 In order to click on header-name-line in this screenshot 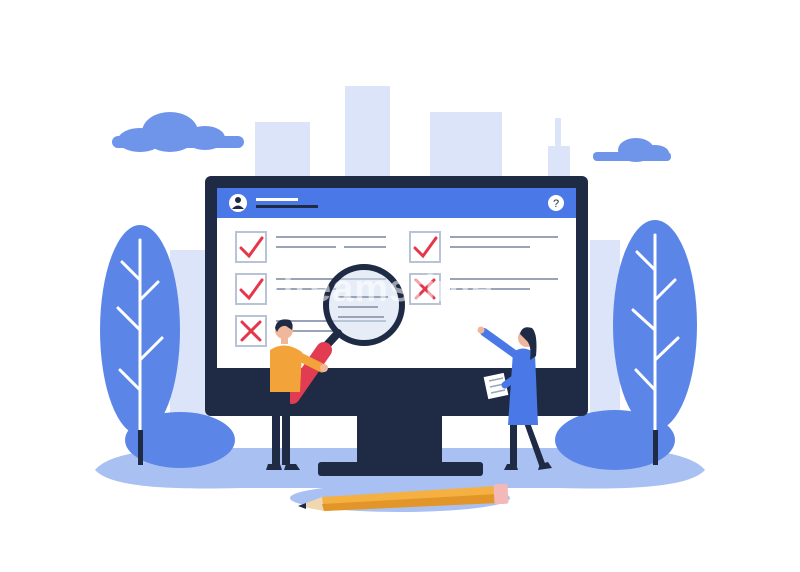, I will do `click(277, 199)`.